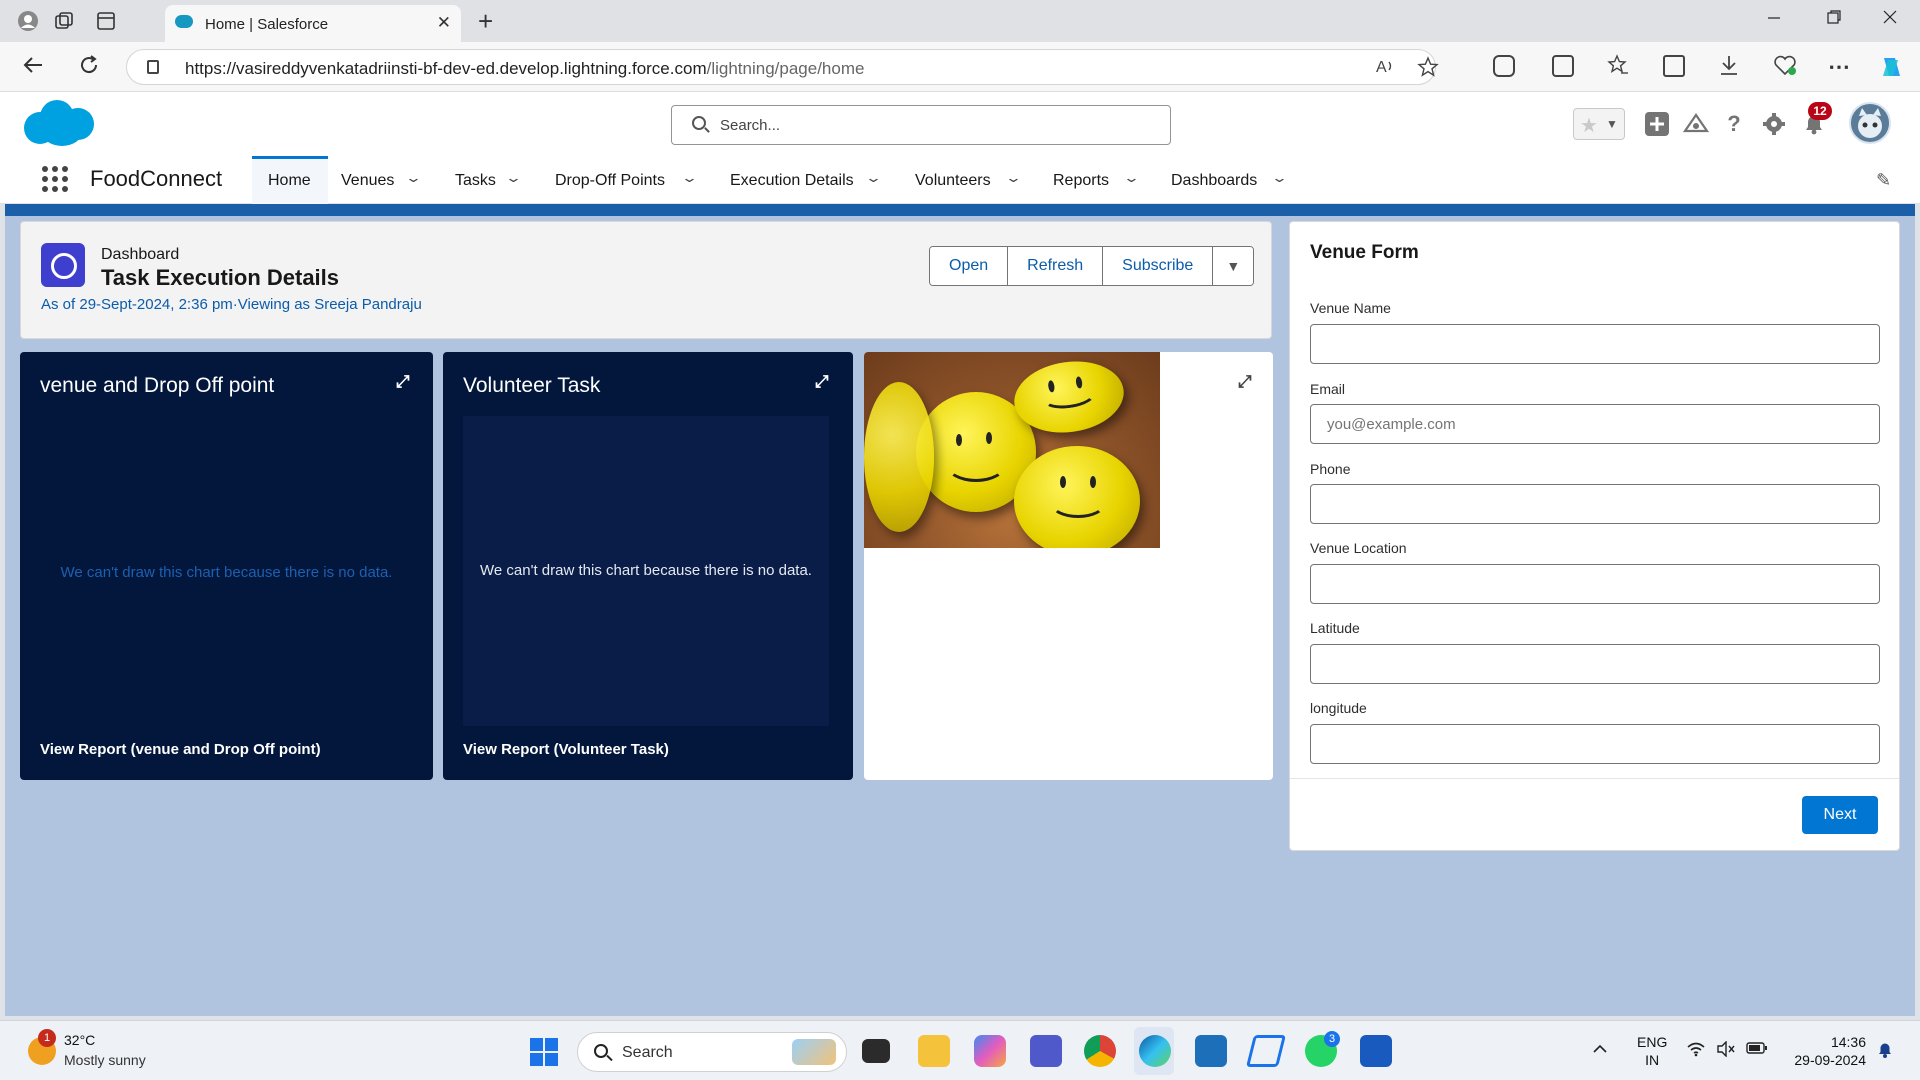 This screenshot has width=1920, height=1080. I want to click on favorite-star-icon, so click(1428, 69).